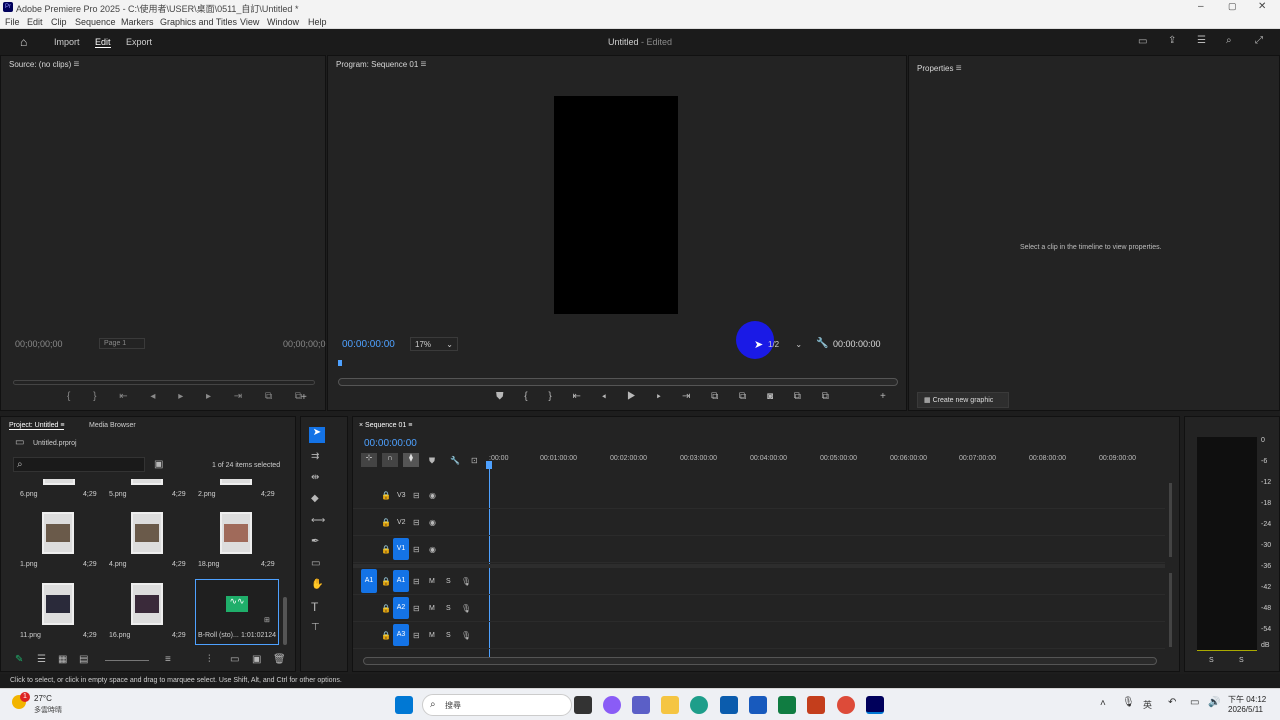  Describe the element at coordinates (963, 400) in the screenshot. I see `create-graphic-button: ▦ Create new graphic` at that location.